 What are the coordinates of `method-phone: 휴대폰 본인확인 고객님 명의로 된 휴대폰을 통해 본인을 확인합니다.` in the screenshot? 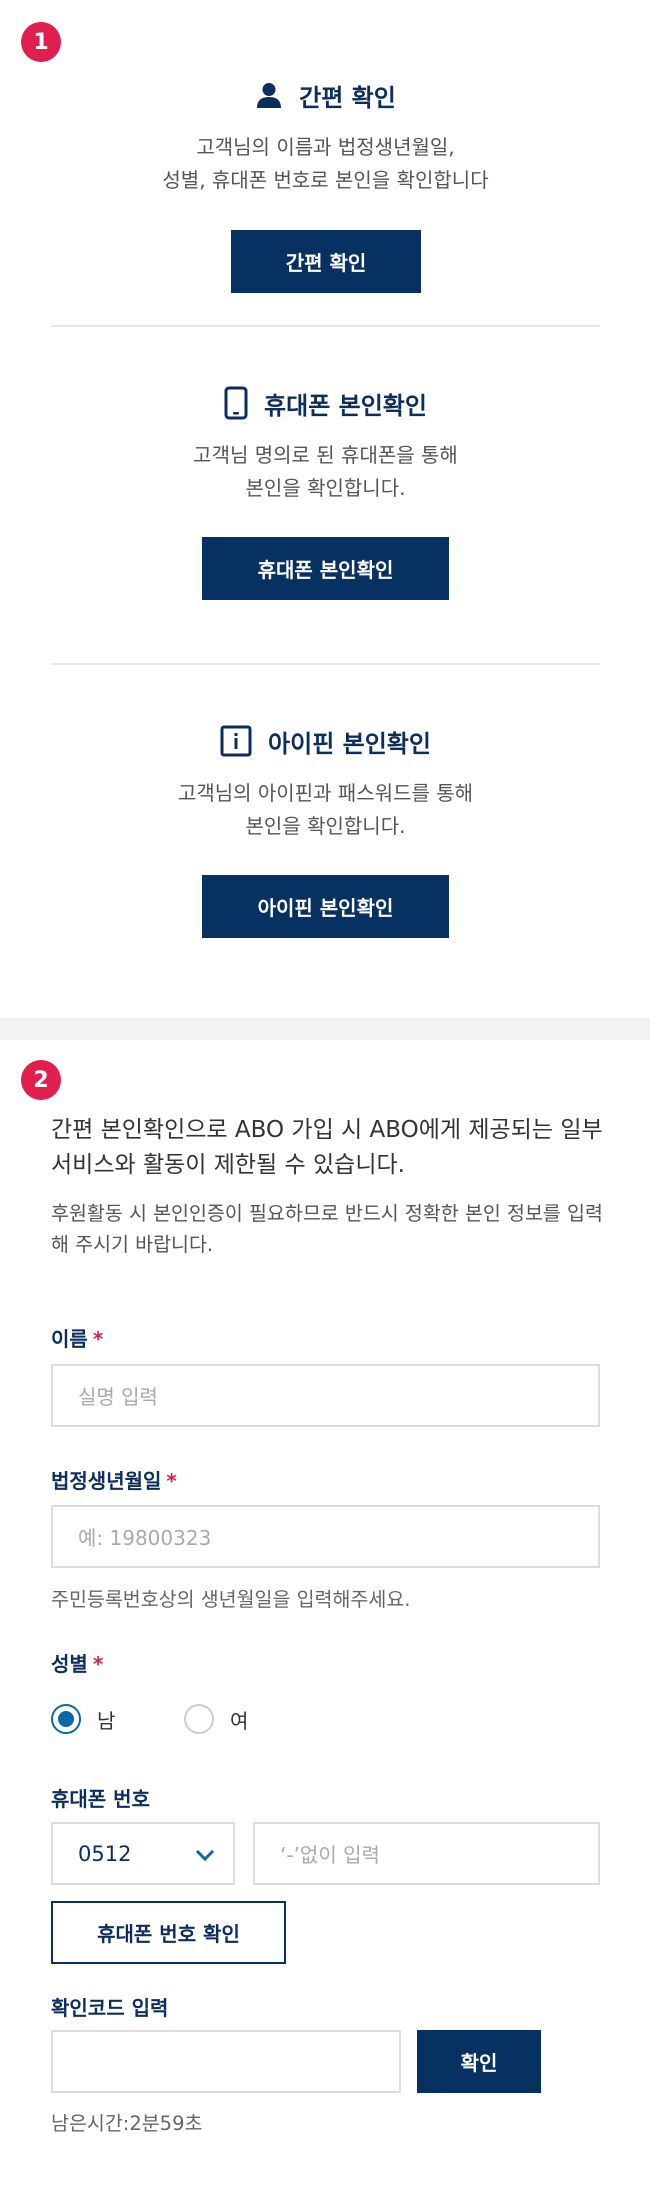 It's located at (325, 444).